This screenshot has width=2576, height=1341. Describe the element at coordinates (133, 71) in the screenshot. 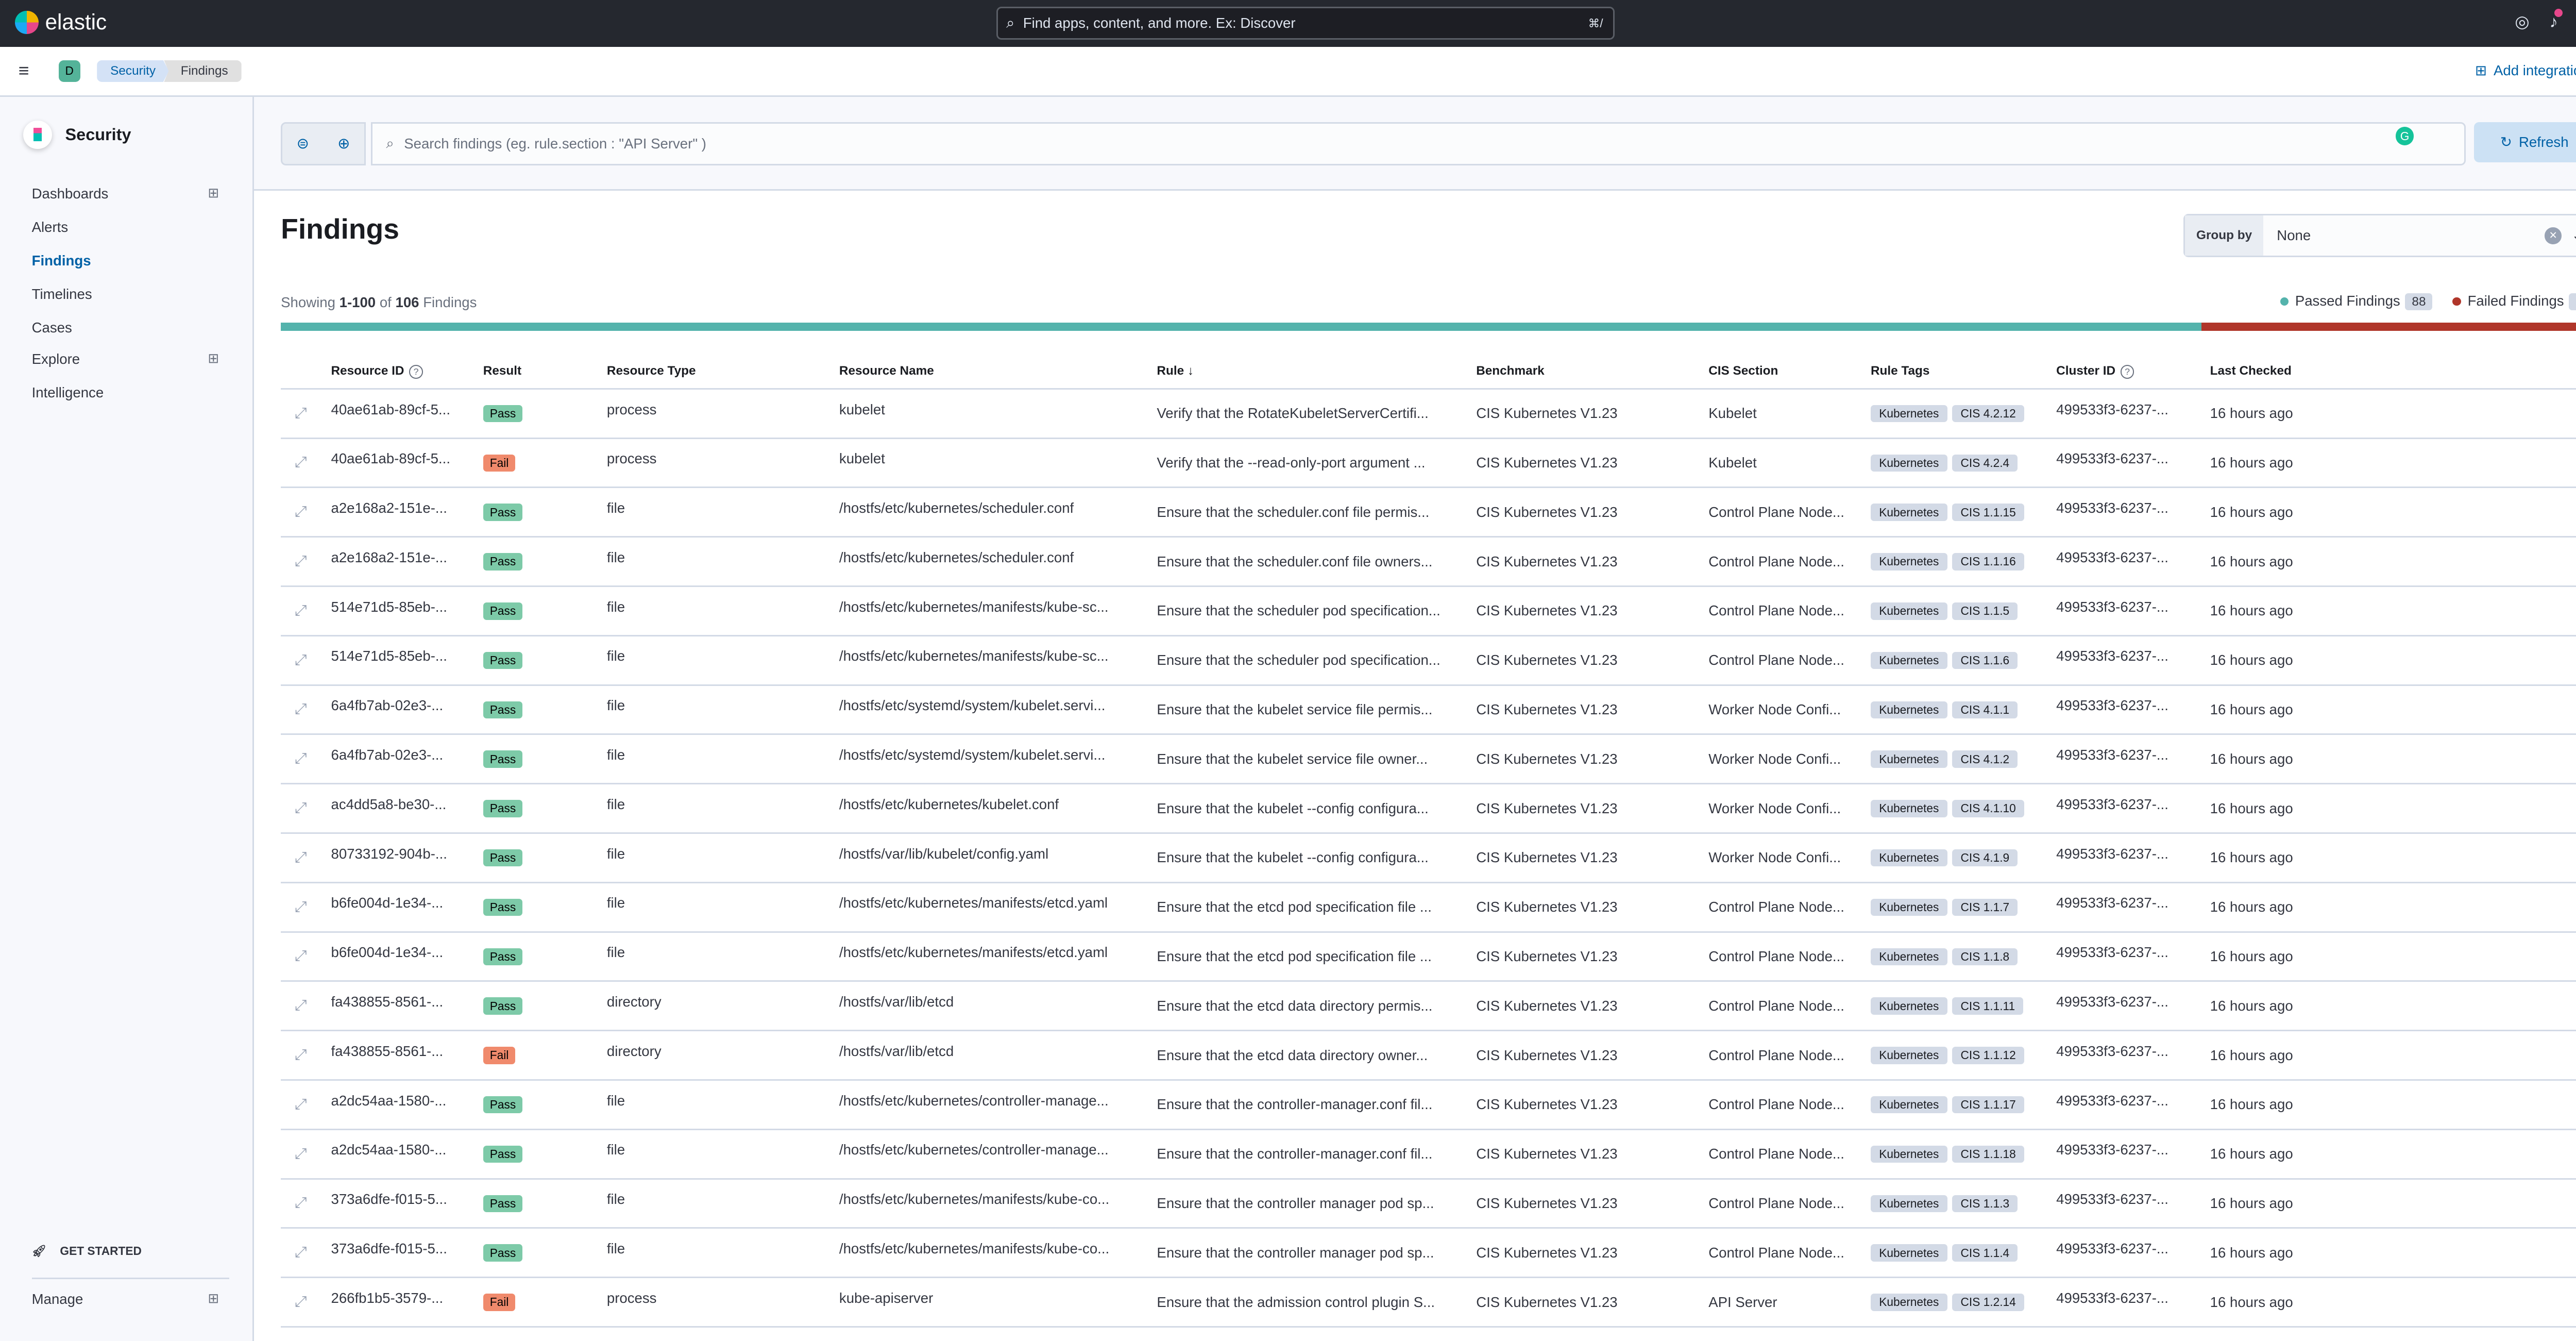

I see `breadcrumb-security: Security` at that location.